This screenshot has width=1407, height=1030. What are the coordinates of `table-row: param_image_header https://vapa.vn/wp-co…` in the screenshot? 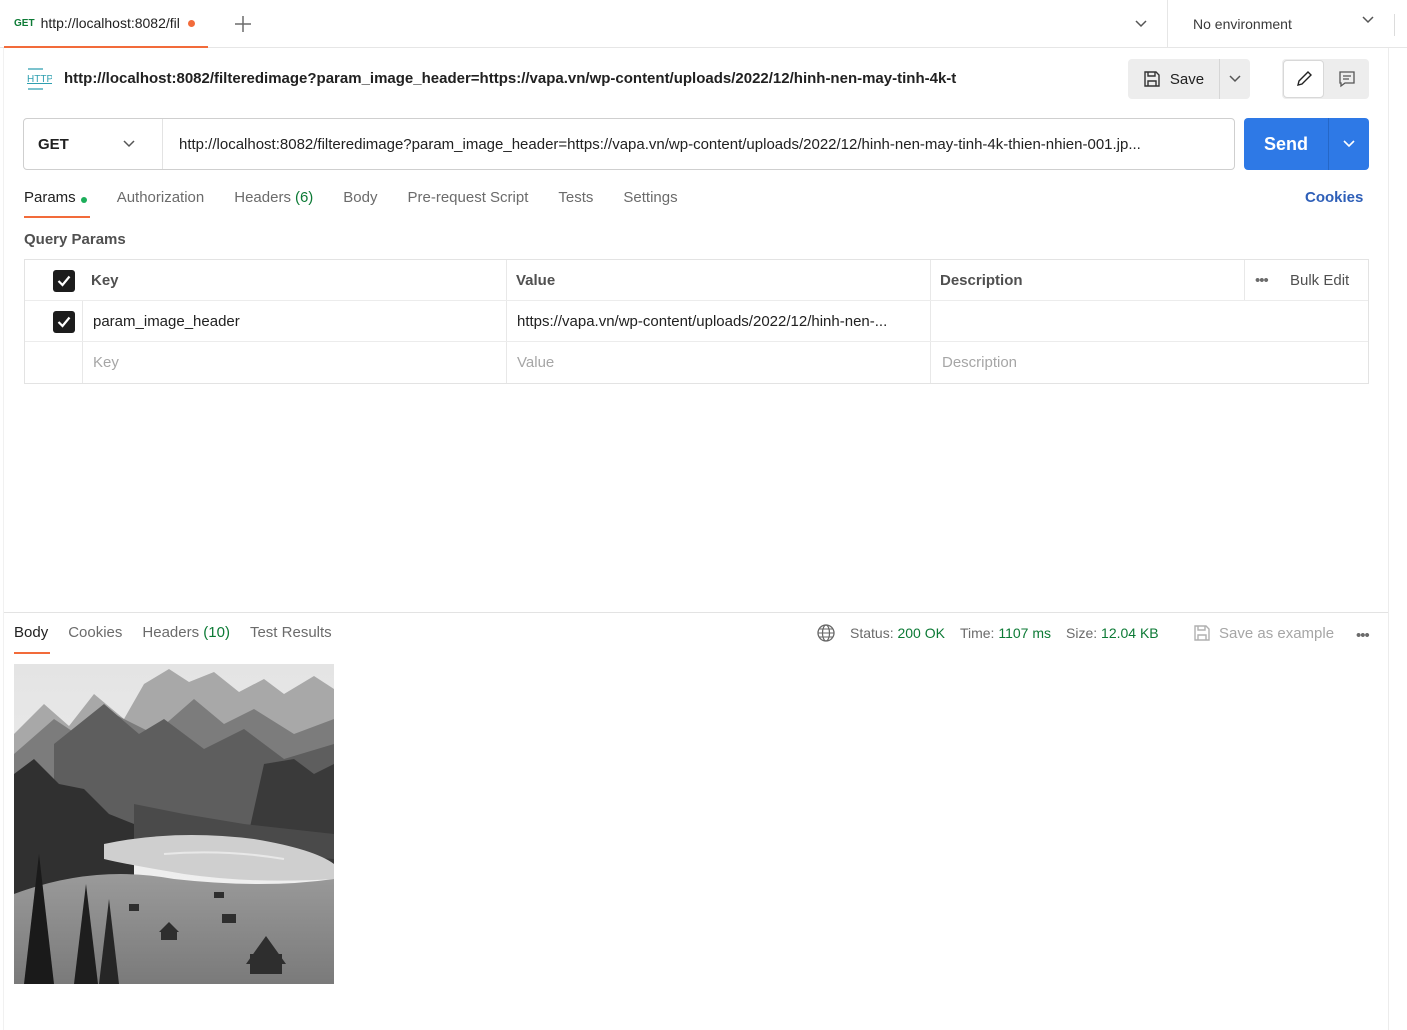 It's located at (696, 321).